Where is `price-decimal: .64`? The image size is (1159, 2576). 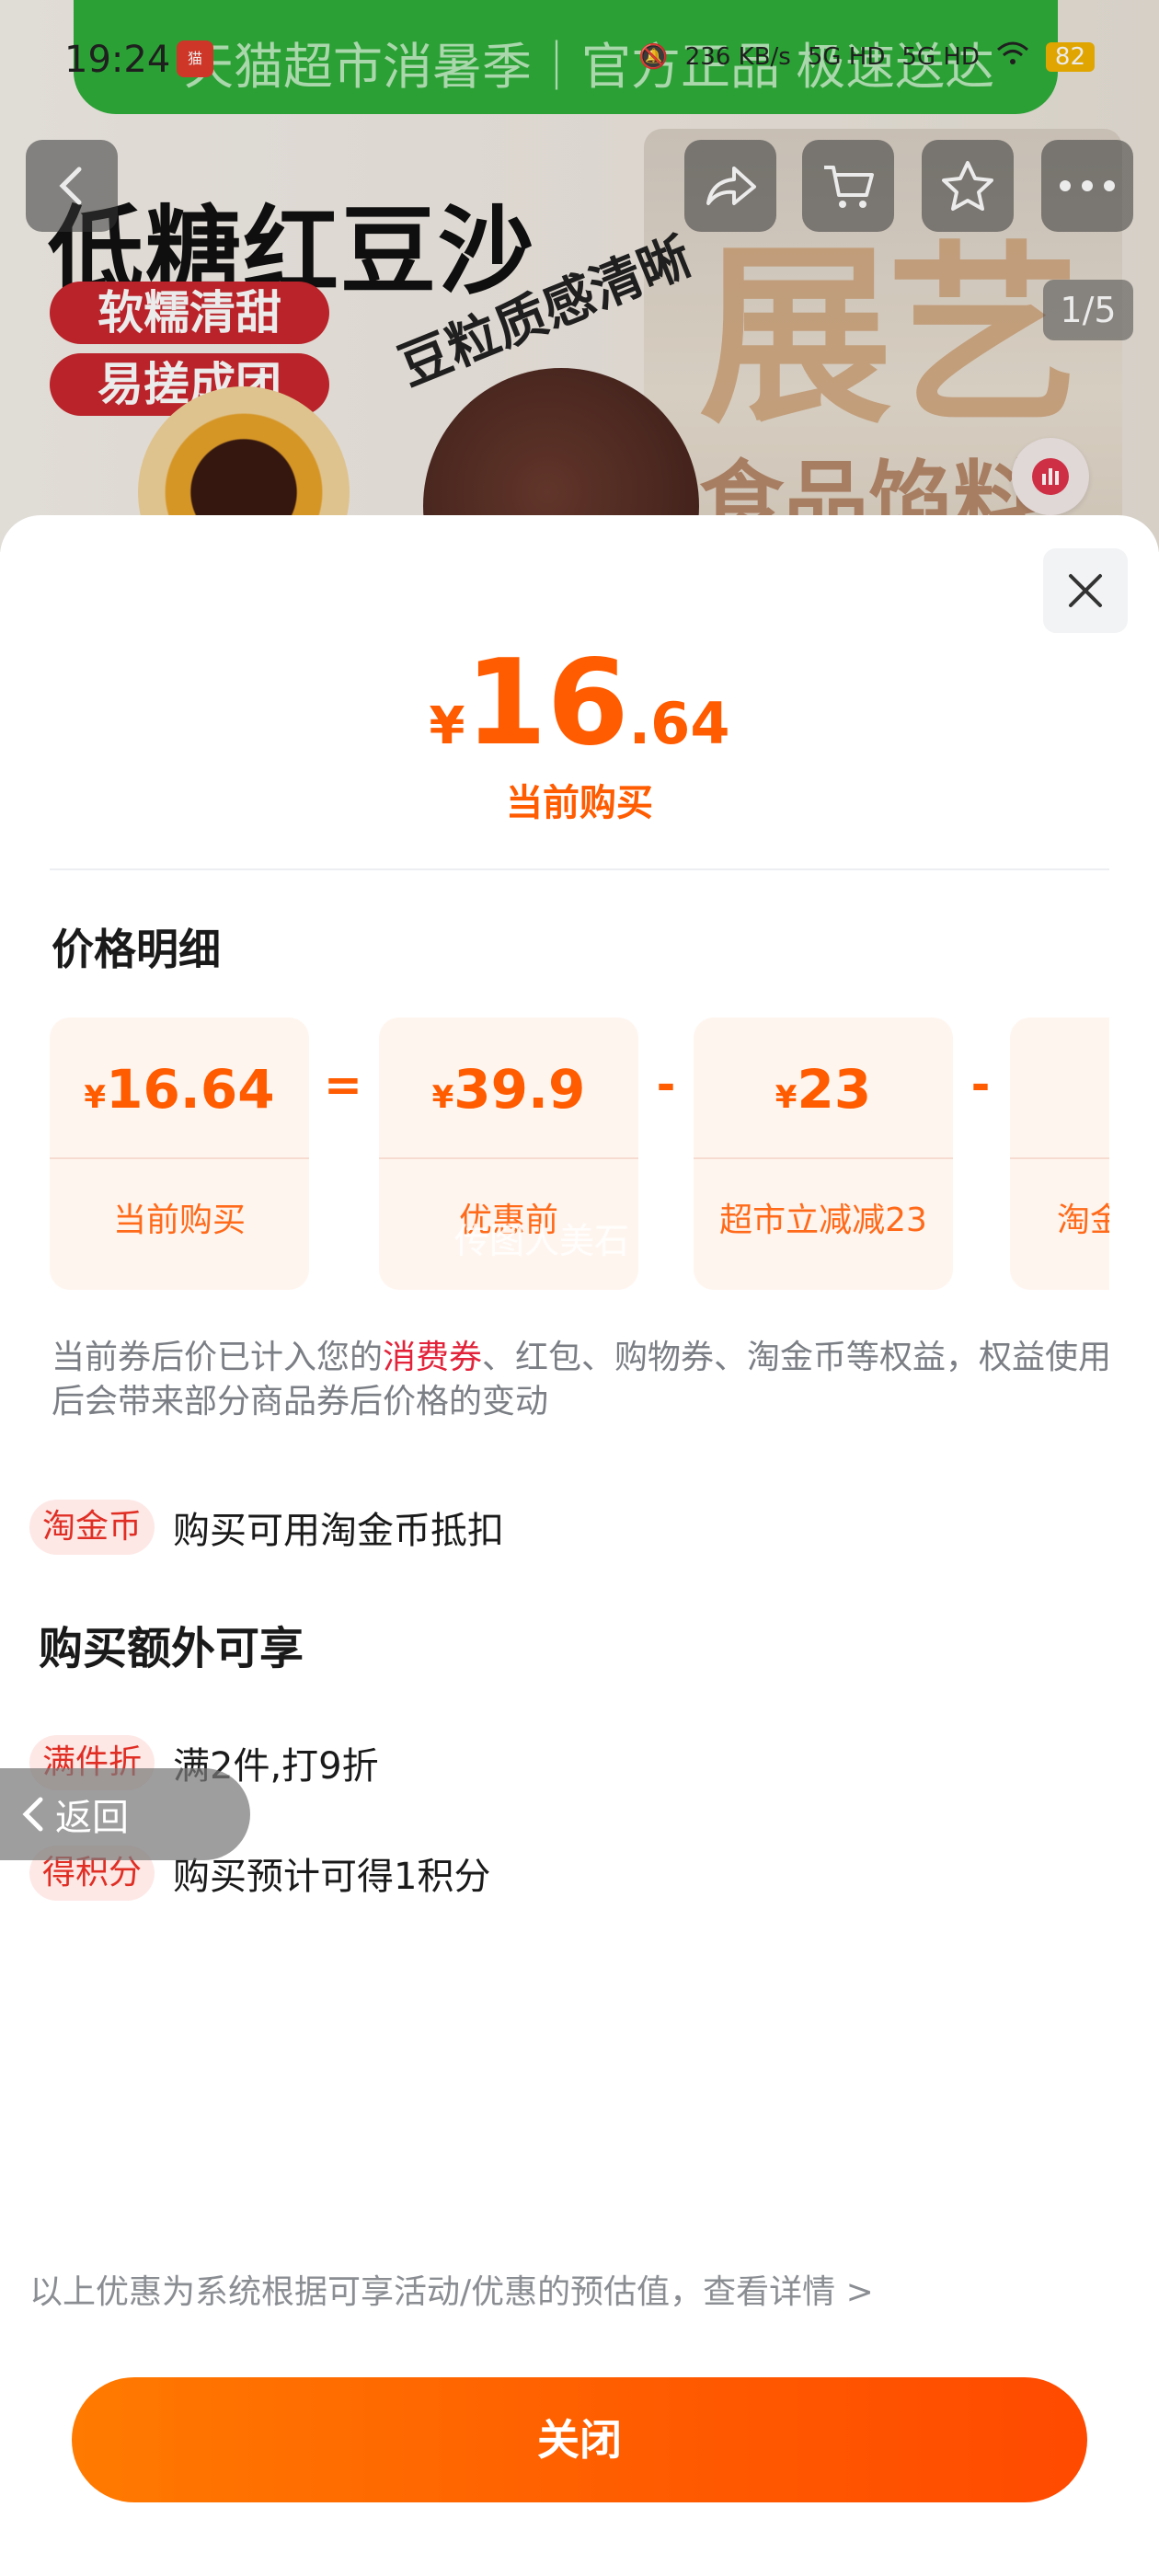
price-decimal: .64 is located at coordinates (679, 723).